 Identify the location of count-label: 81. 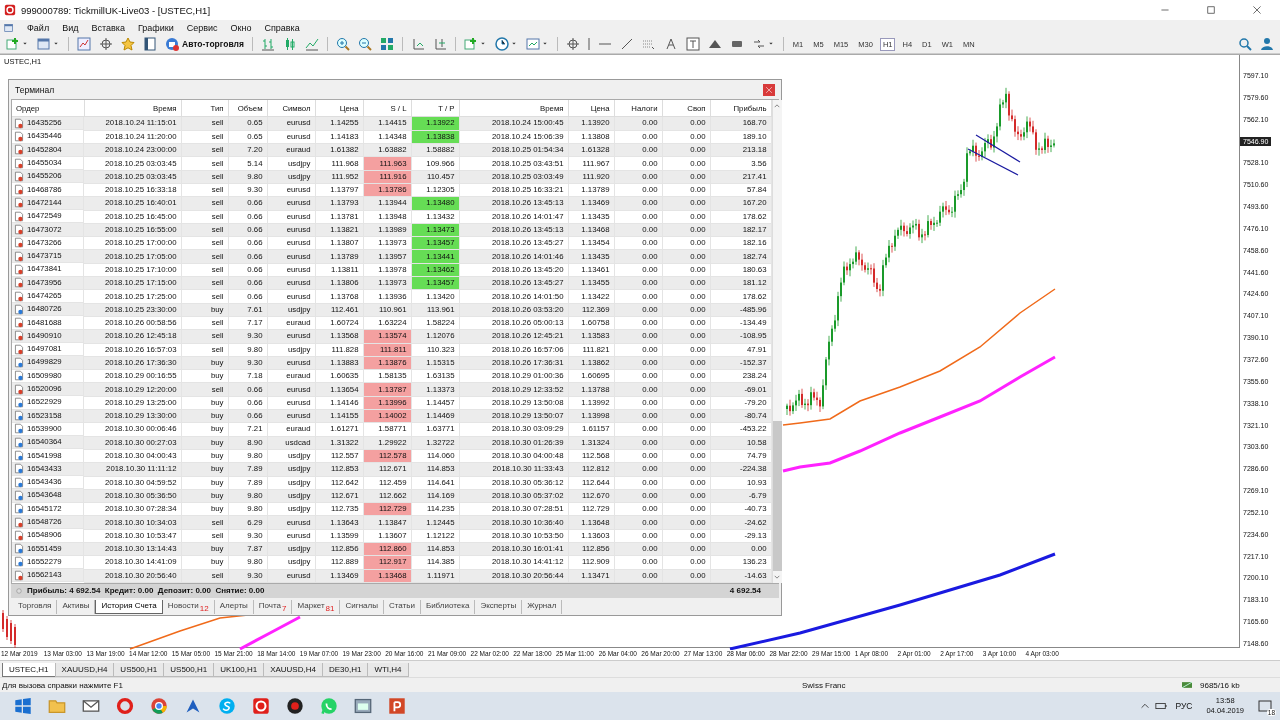
(330, 608).